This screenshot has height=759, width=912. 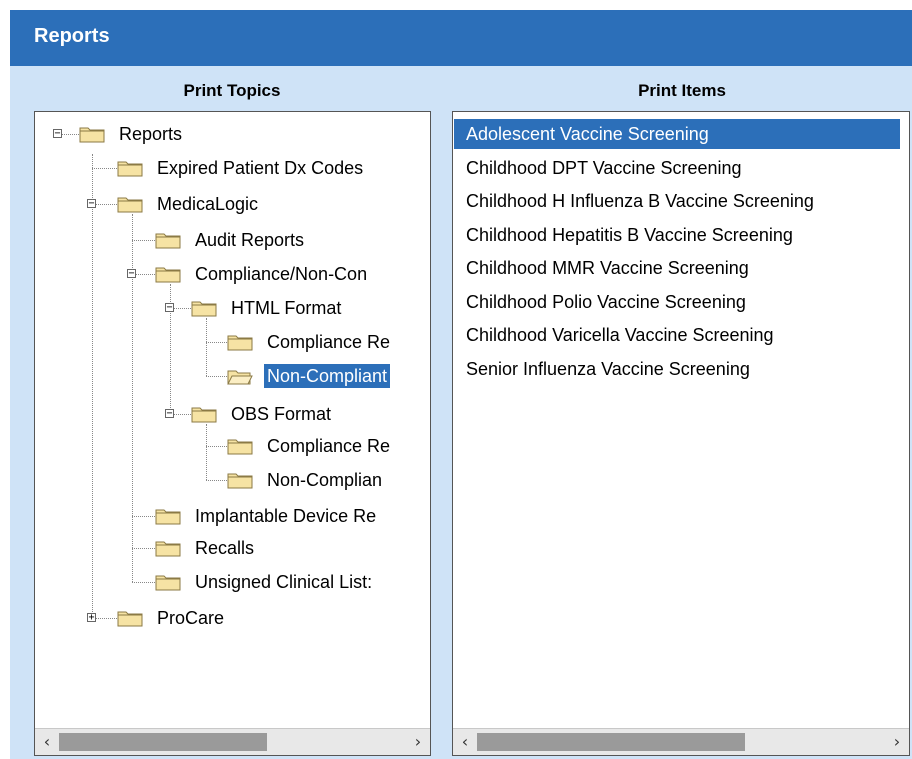 What do you see at coordinates (677, 302) in the screenshot?
I see `list-item: Childhood Polio Vaccine Screening` at bounding box center [677, 302].